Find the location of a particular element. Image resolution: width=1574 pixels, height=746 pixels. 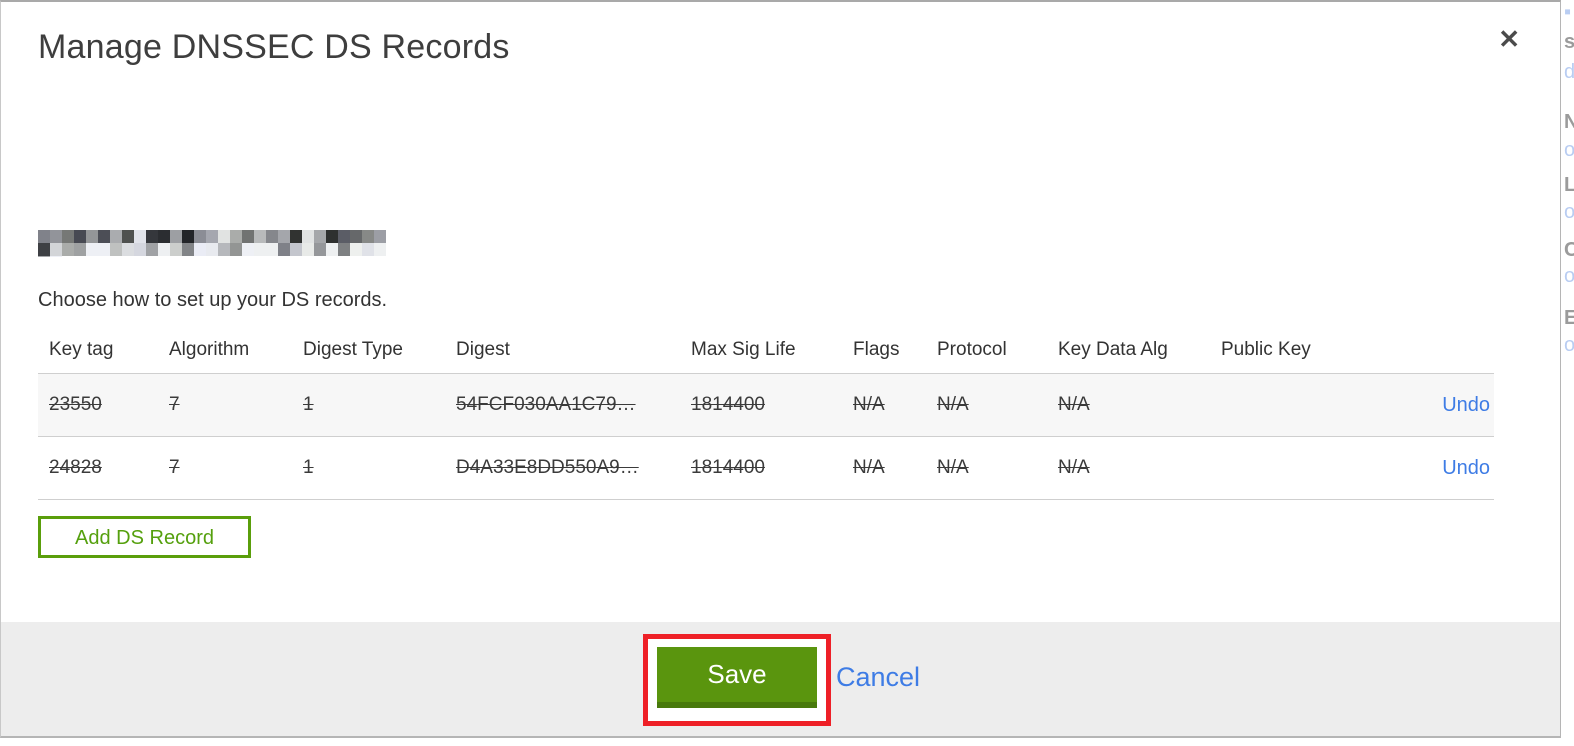

background-text-fragment: N is located at coordinates (1569, 122).